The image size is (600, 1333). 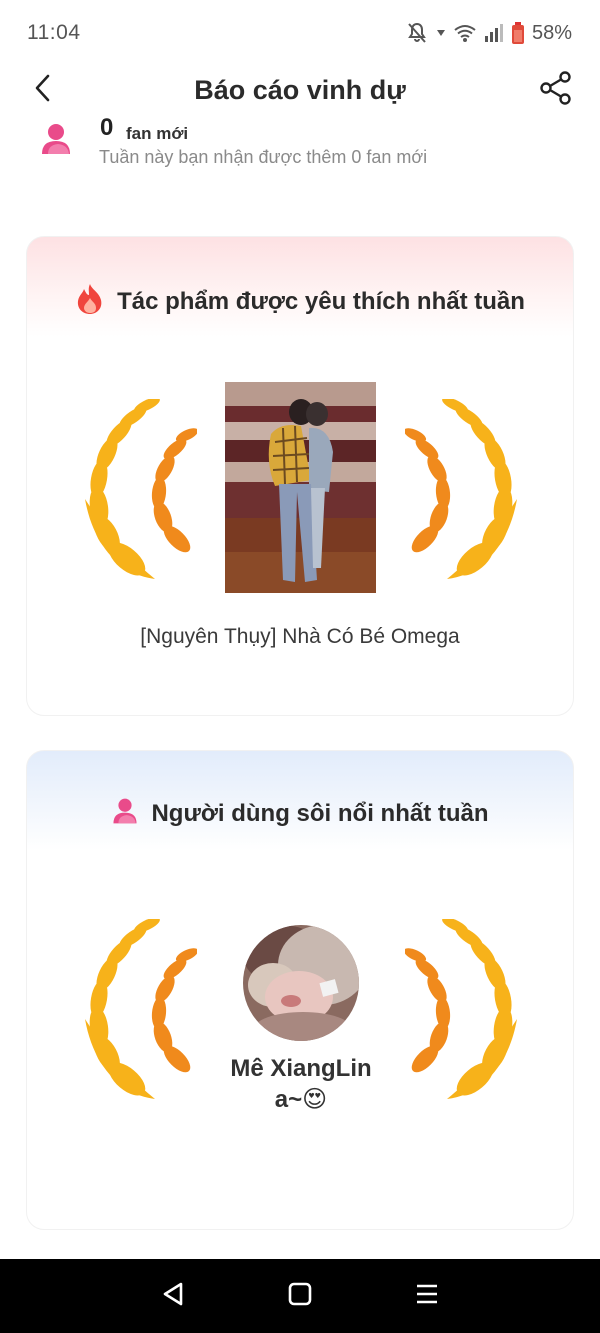 I want to click on system-nav-bar, so click(x=300, y=1296).